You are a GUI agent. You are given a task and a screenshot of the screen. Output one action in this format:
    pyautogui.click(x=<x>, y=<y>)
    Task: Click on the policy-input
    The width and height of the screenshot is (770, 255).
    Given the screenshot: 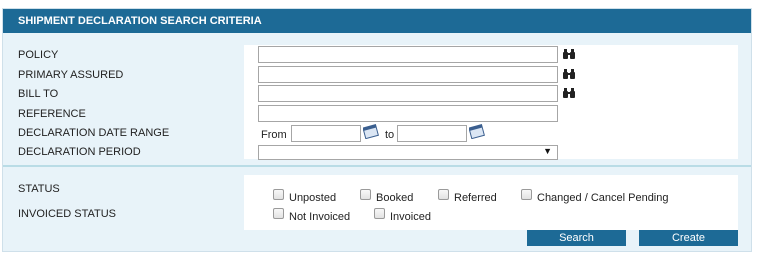 What is the action you would take?
    pyautogui.click(x=408, y=54)
    